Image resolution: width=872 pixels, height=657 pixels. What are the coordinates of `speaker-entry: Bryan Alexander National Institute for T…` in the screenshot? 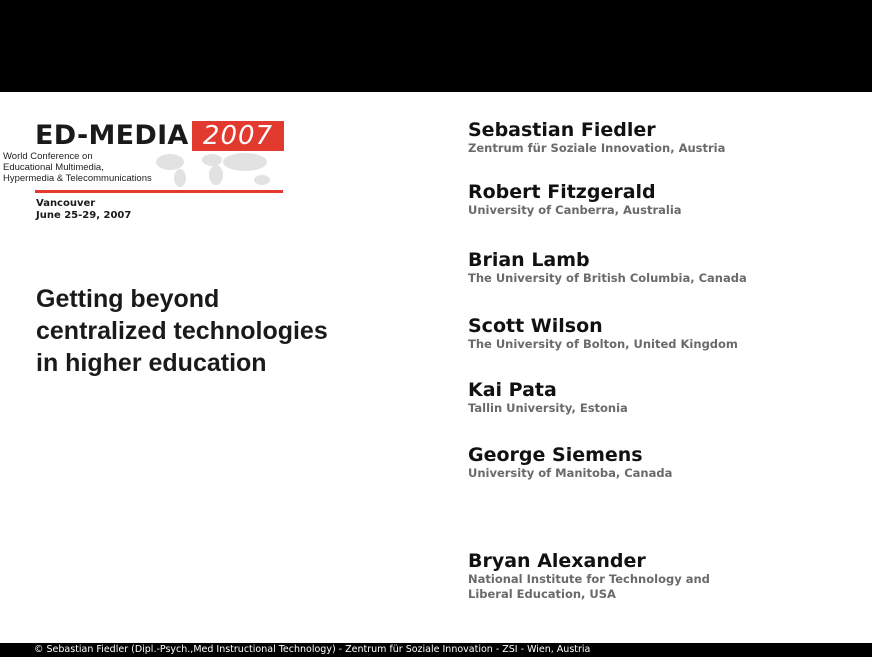 It's located at (658, 576).